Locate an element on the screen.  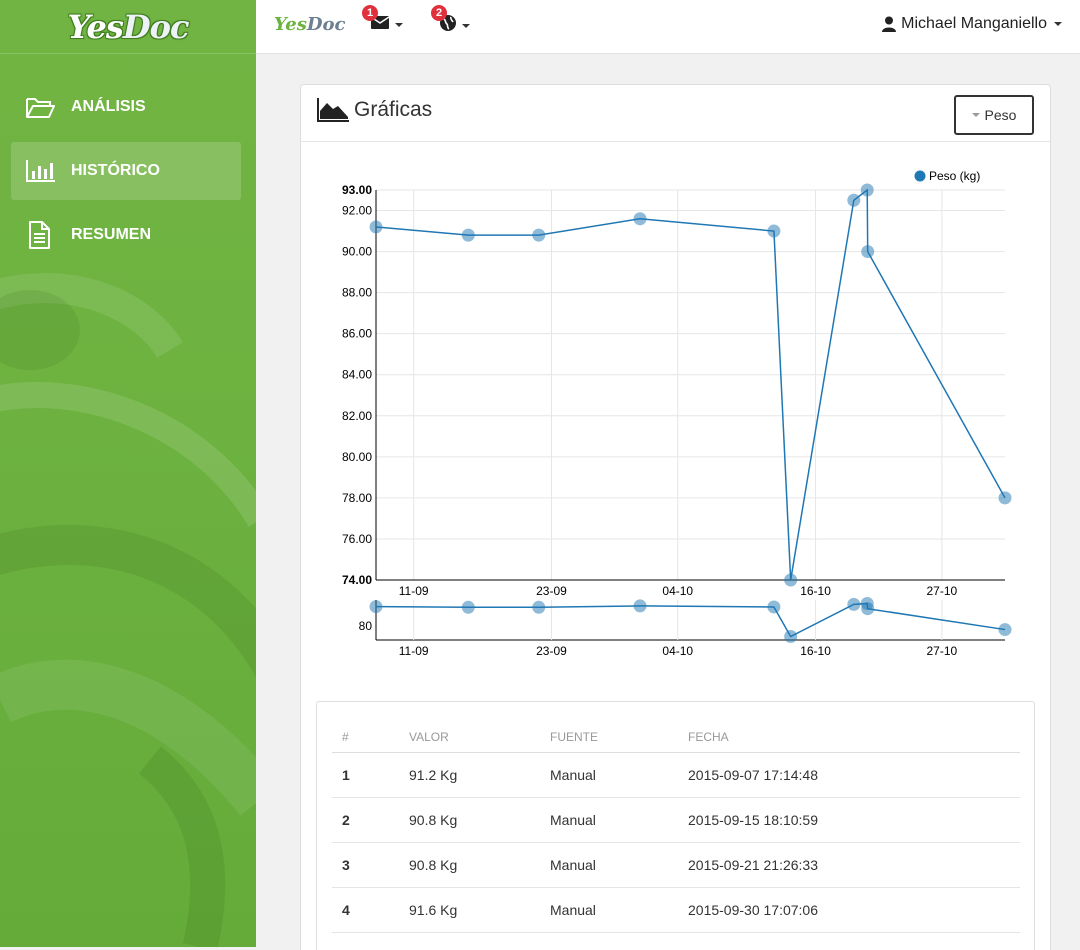
user-menu: Michael Manganiello is located at coordinates (972, 24).